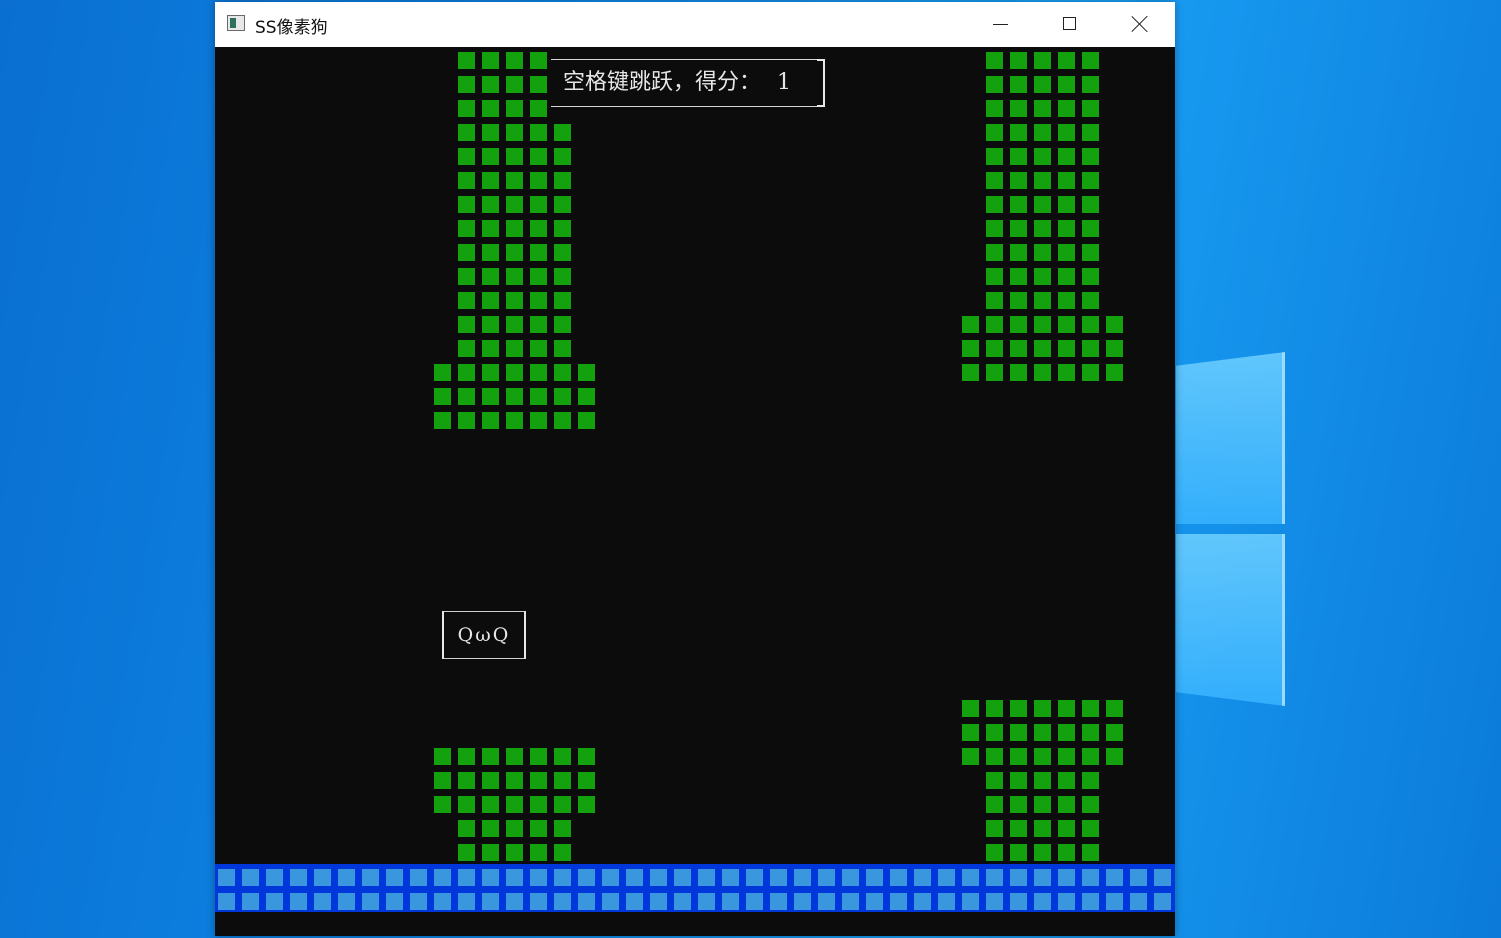 The width and height of the screenshot is (1501, 938). I want to click on maximize-icon, so click(1069, 23).